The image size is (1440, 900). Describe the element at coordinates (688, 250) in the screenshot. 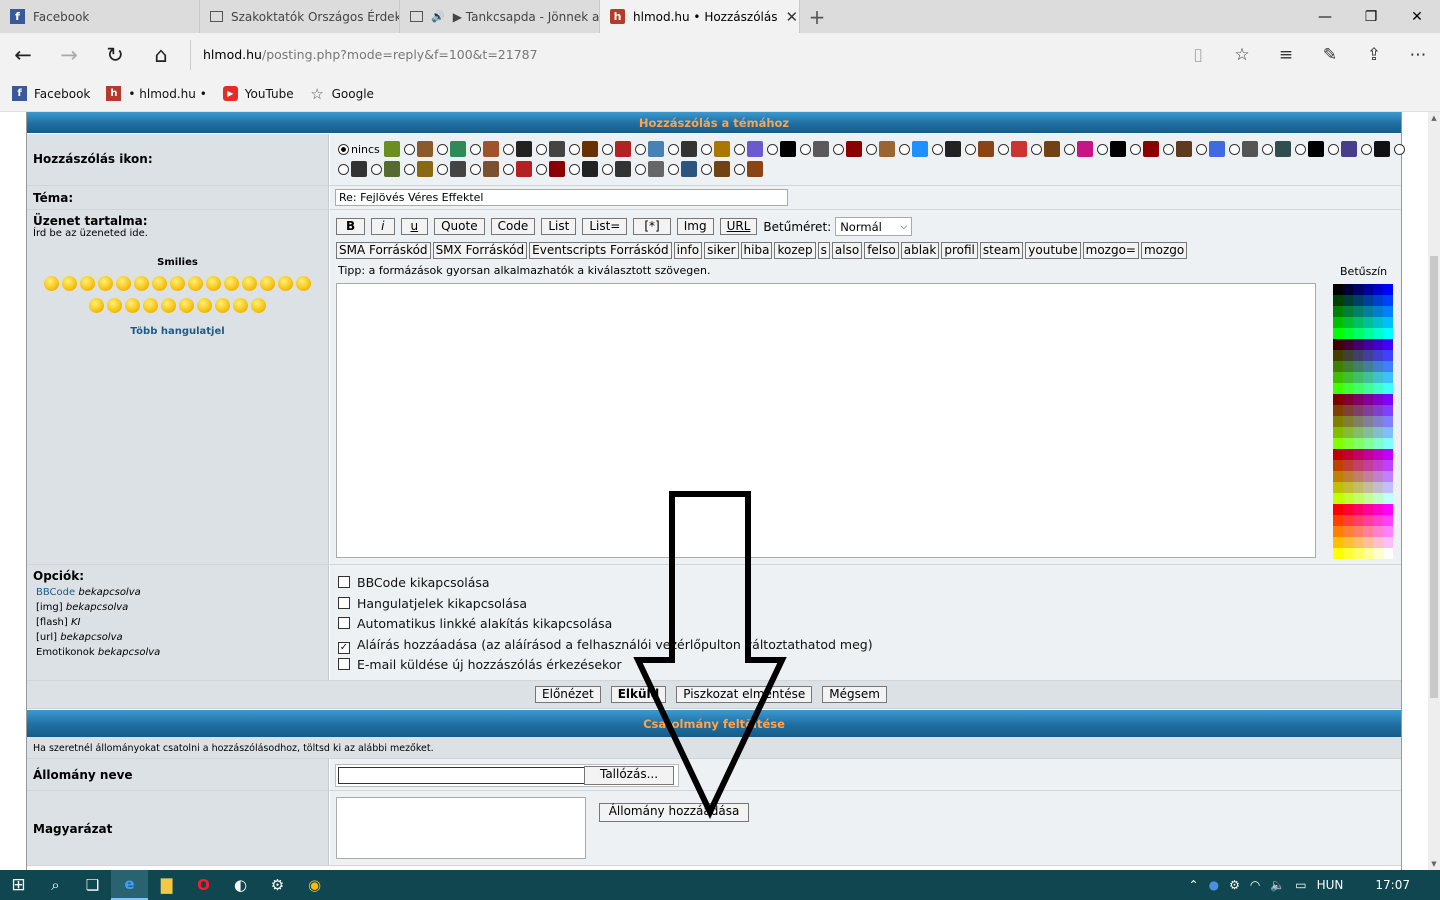

I see `custom-bbcode-button: info` at that location.